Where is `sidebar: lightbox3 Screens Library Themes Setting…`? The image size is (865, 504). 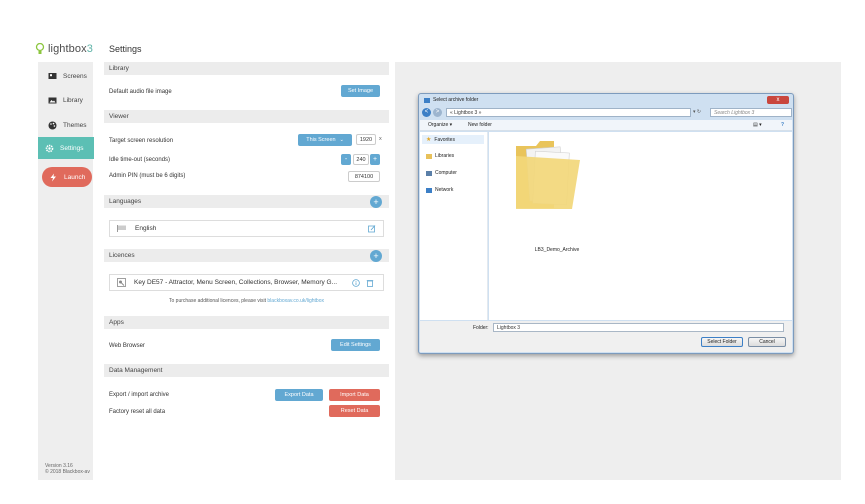
sidebar: lightbox3 Screens Library Themes Setting… is located at coordinates (65, 259).